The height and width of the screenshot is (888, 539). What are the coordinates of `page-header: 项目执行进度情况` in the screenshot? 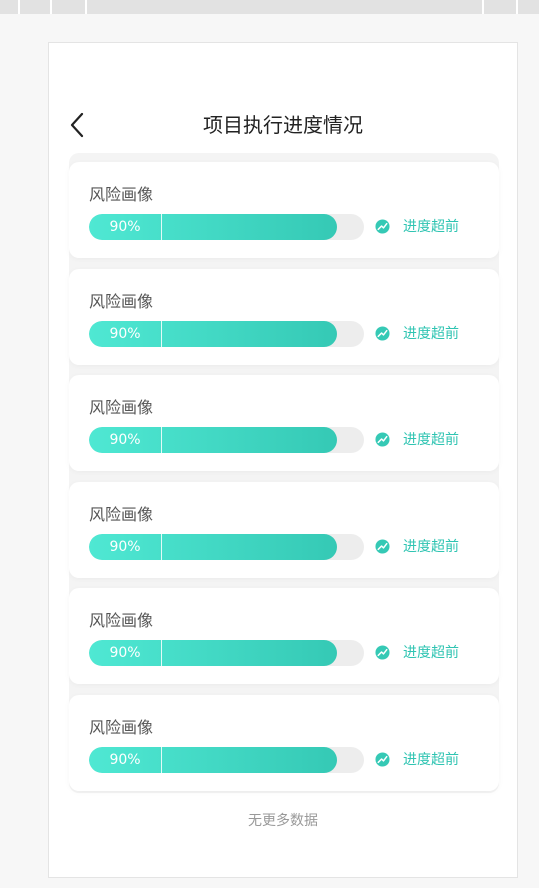 It's located at (283, 98).